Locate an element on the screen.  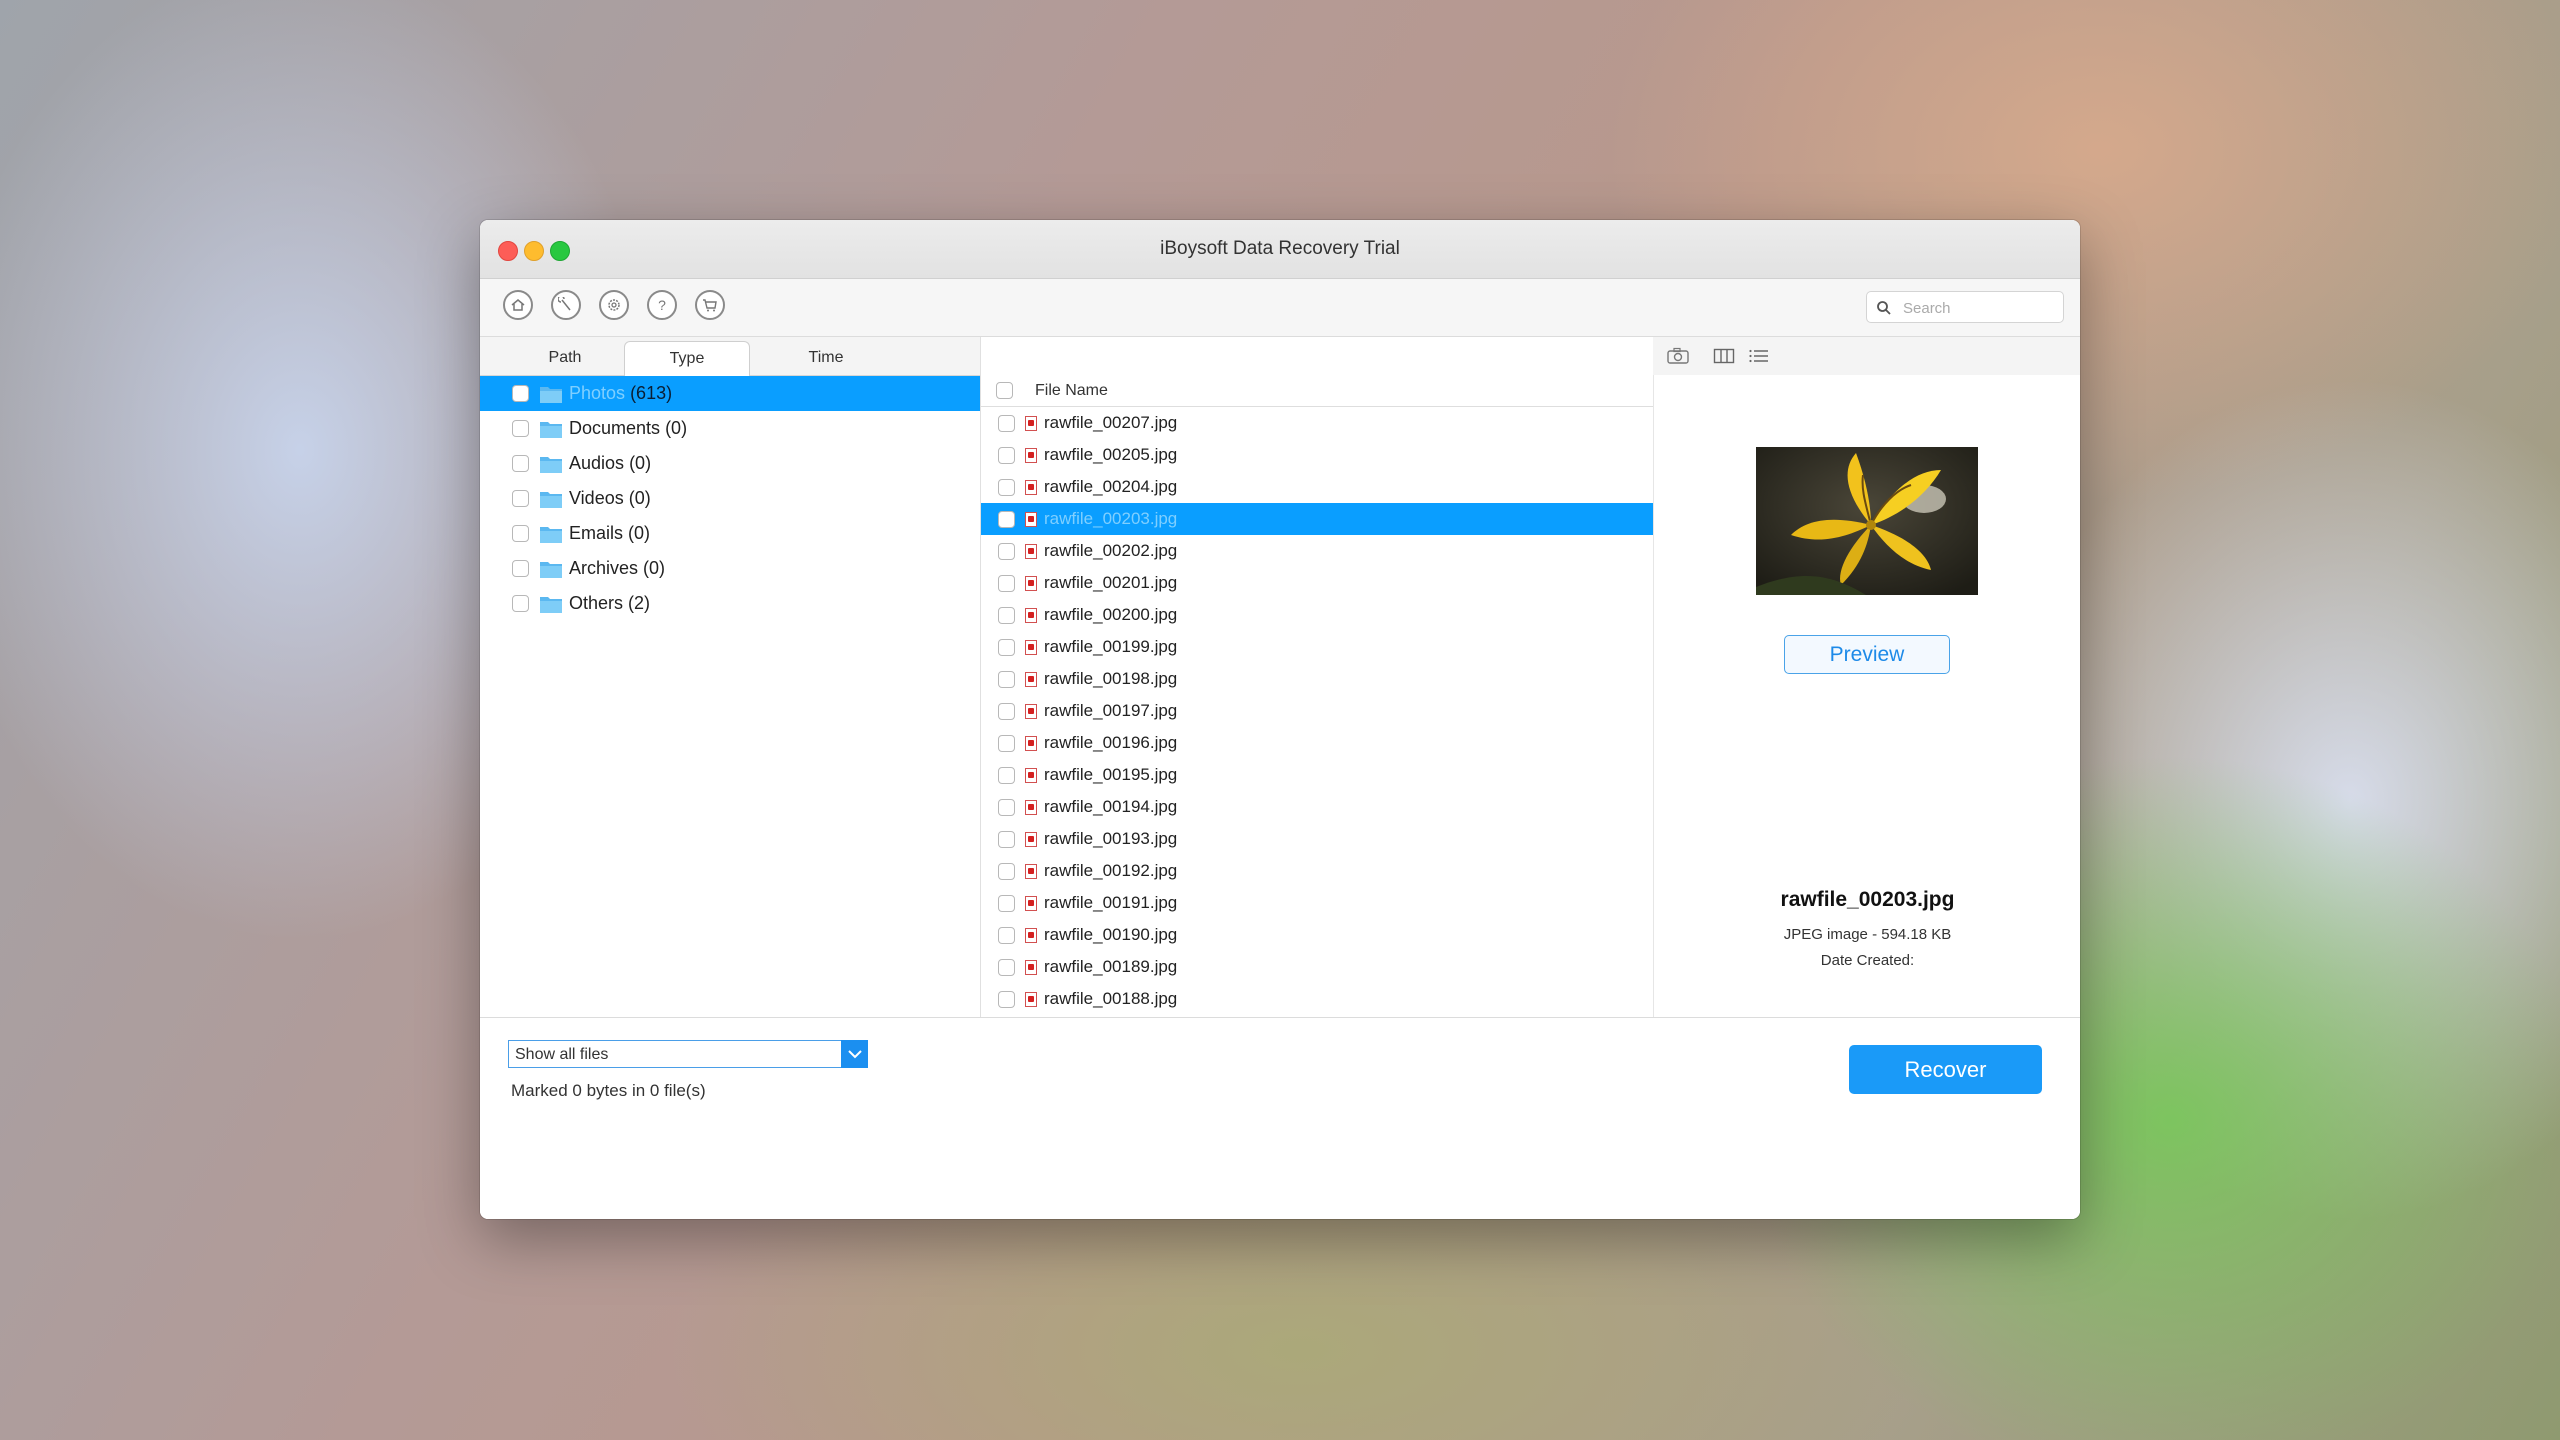
file-row: rawfile_00204.jpg is located at coordinates (1317, 487).